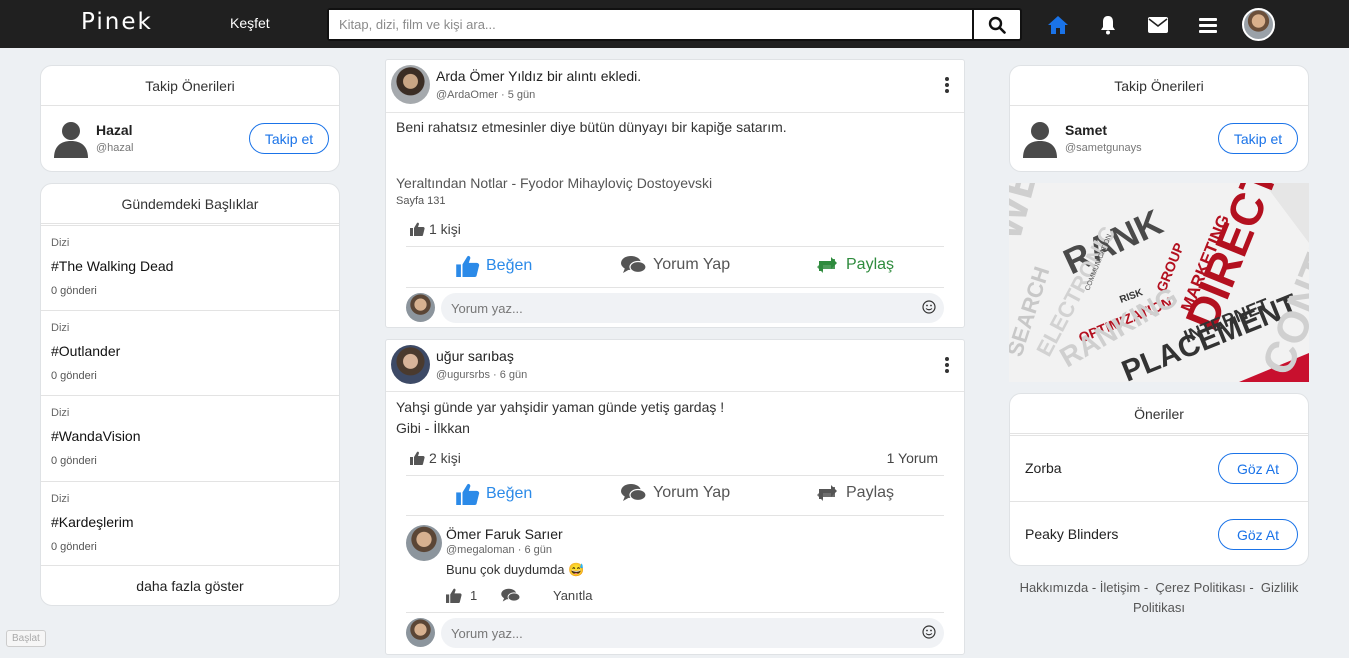 The height and width of the screenshot is (658, 1349). I want to click on like-count-text: 1 kişi, so click(445, 229).